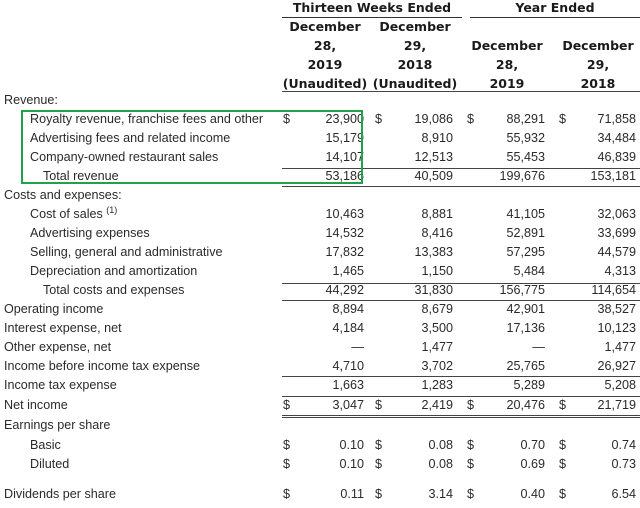 This screenshot has height=508, width=640. What do you see at coordinates (525, 405) in the screenshot?
I see `cell-value: 20,476` at bounding box center [525, 405].